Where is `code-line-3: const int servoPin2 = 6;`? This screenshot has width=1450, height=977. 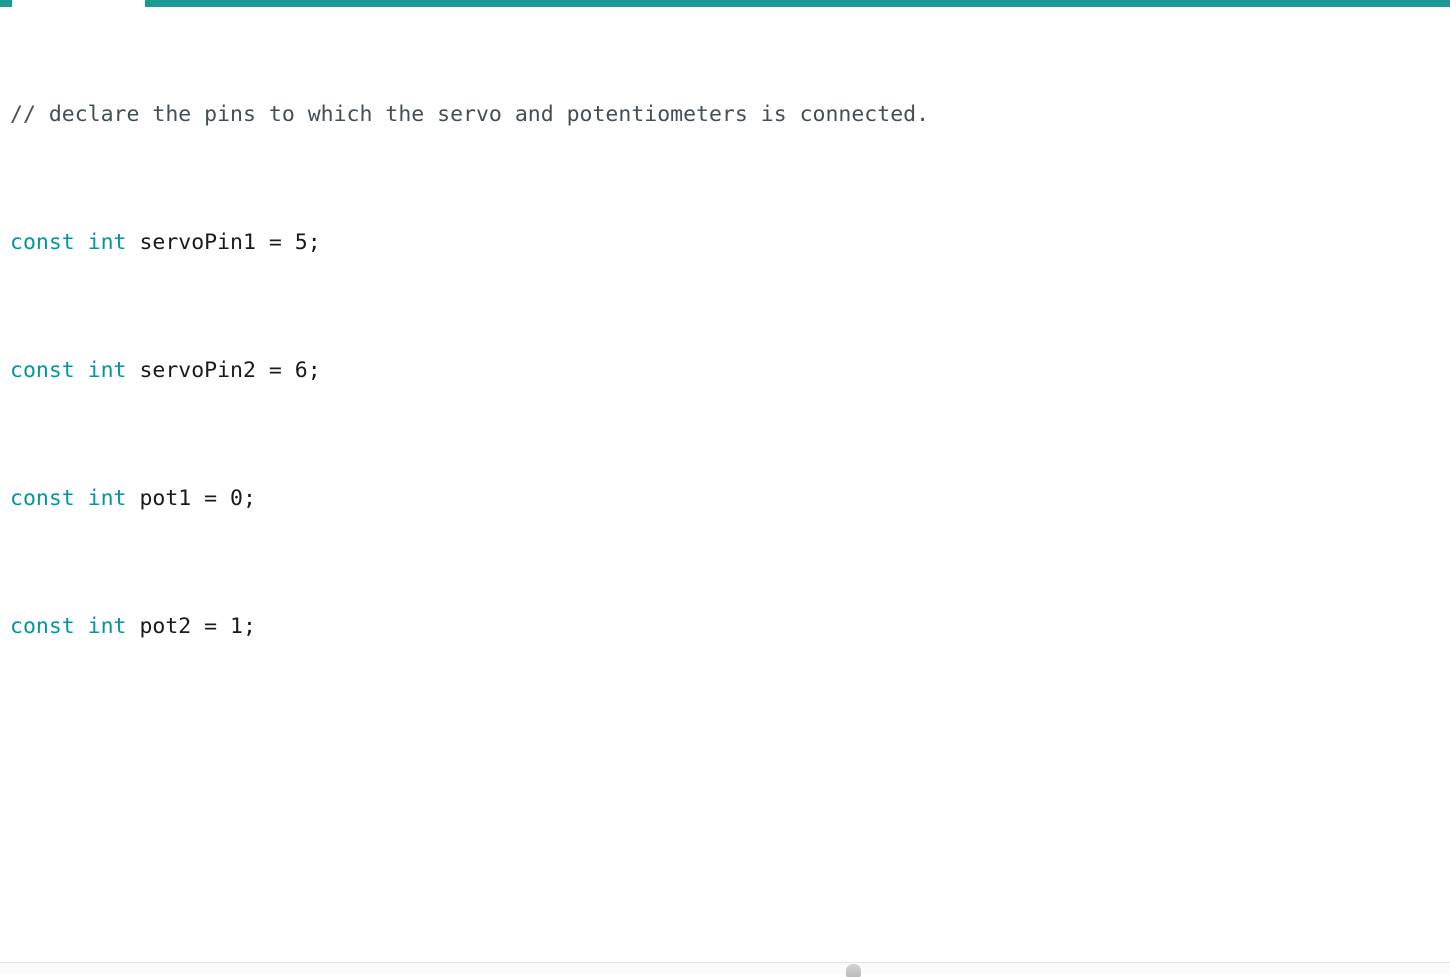
code-line-3: const int servoPin2 = 6; is located at coordinates (631, 371).